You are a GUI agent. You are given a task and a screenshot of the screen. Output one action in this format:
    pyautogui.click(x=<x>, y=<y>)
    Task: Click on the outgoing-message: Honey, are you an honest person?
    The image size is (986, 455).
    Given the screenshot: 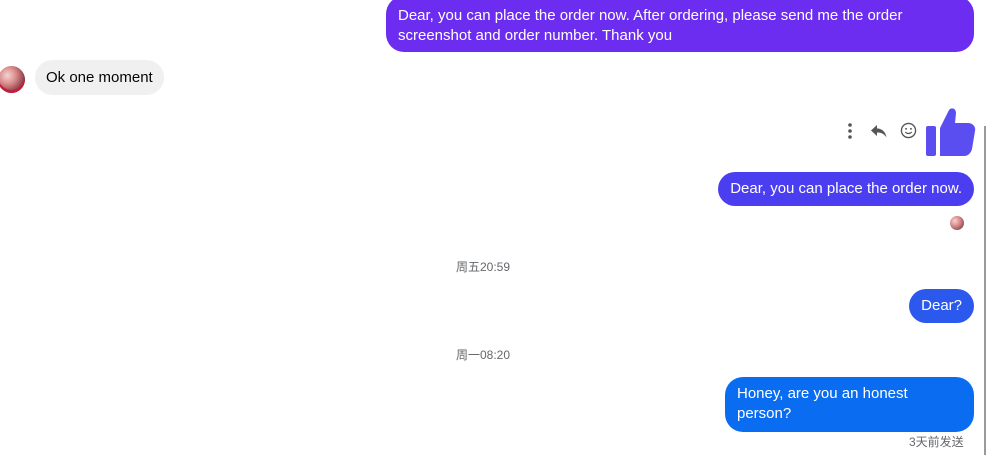 What is the action you would take?
    pyautogui.click(x=849, y=404)
    